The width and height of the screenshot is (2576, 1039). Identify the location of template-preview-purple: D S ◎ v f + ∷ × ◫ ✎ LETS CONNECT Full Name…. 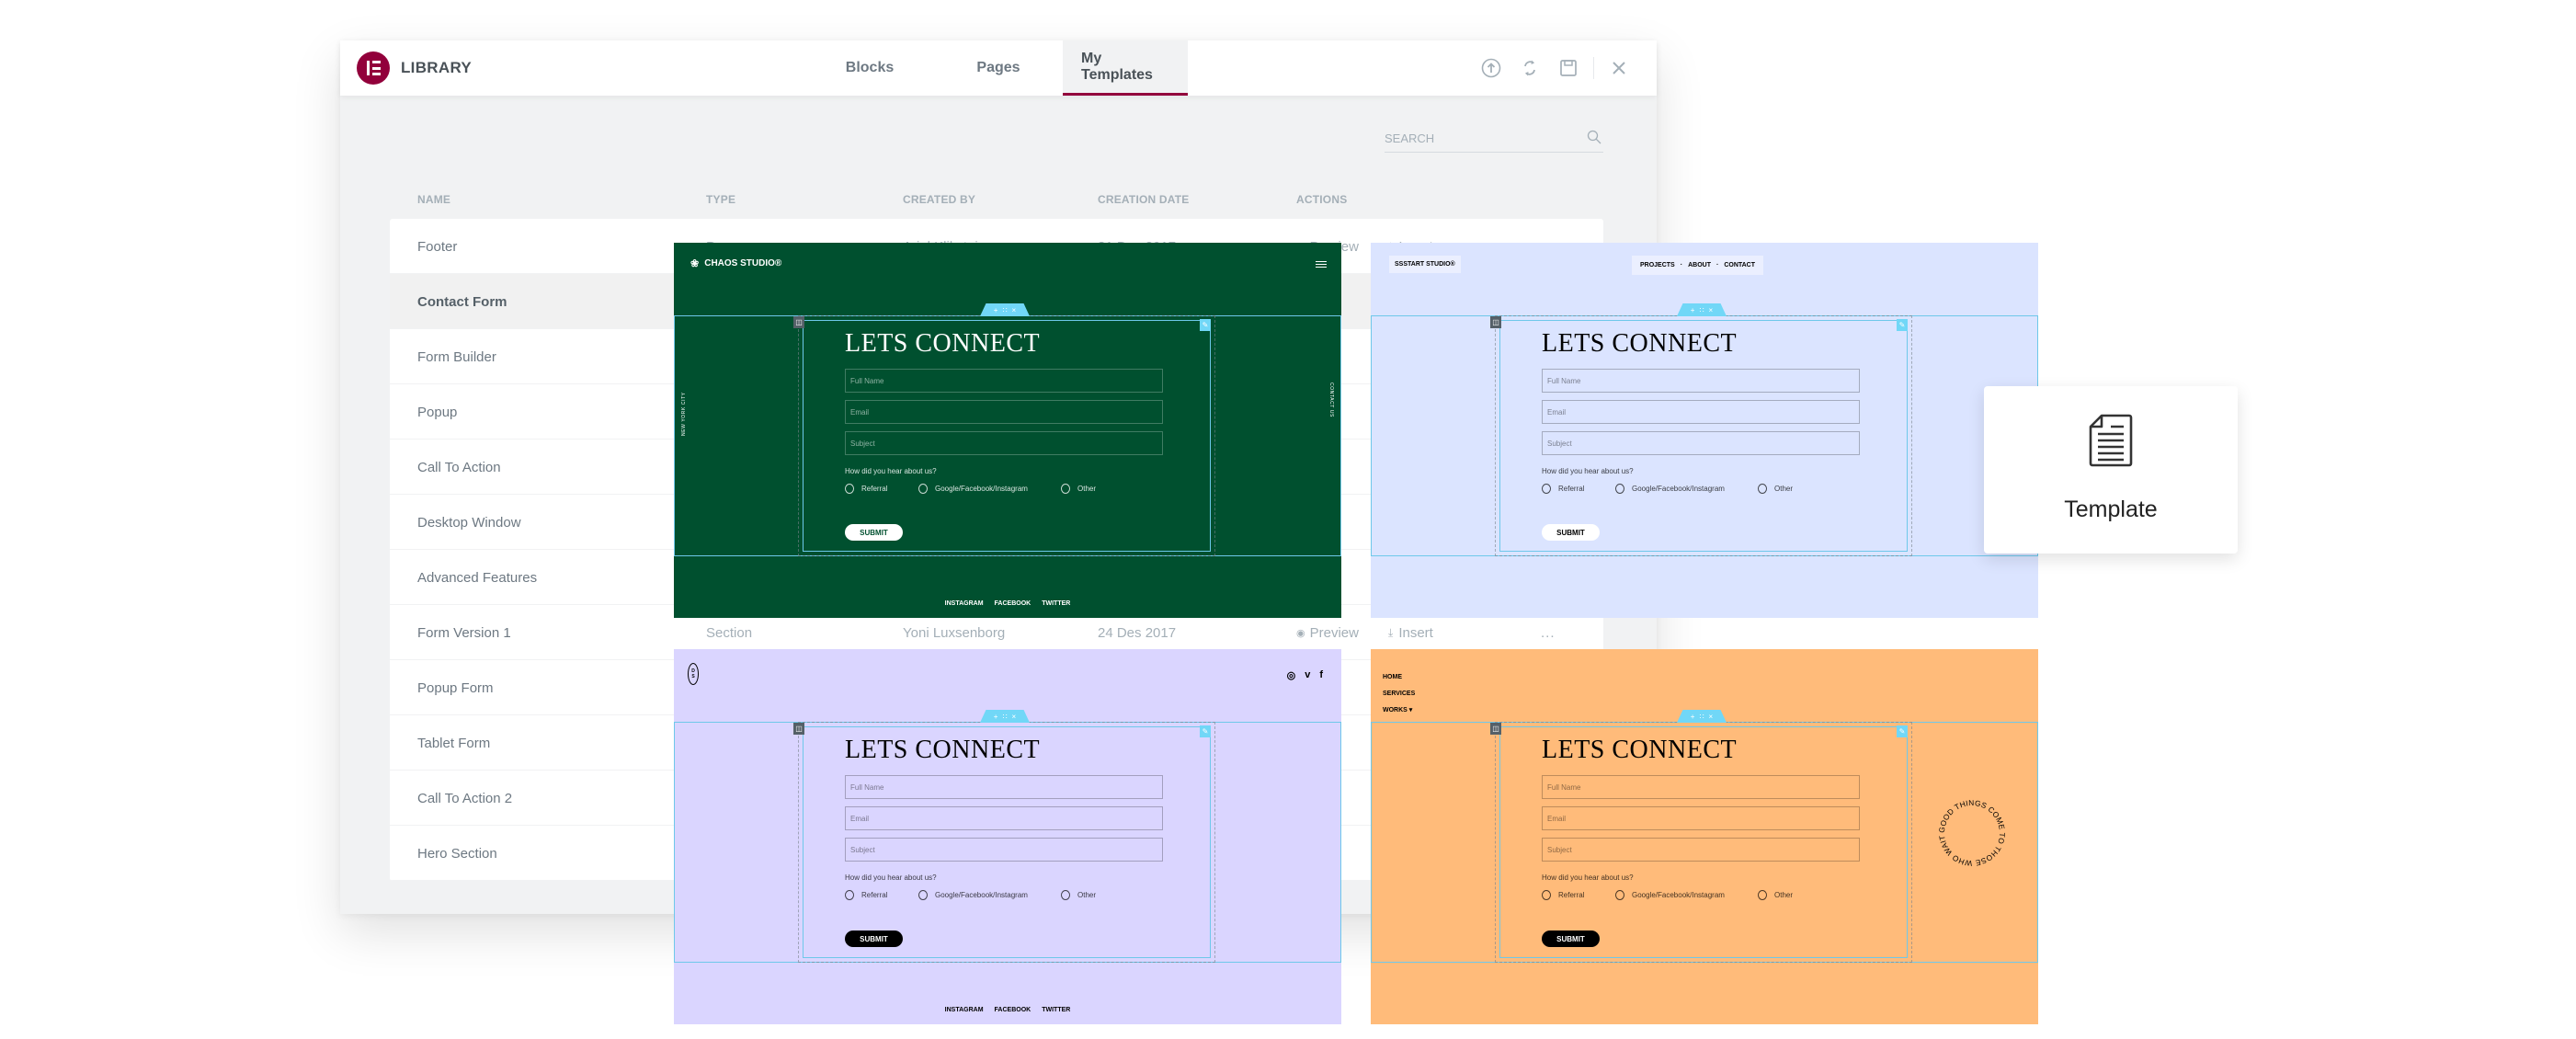
(1007, 837).